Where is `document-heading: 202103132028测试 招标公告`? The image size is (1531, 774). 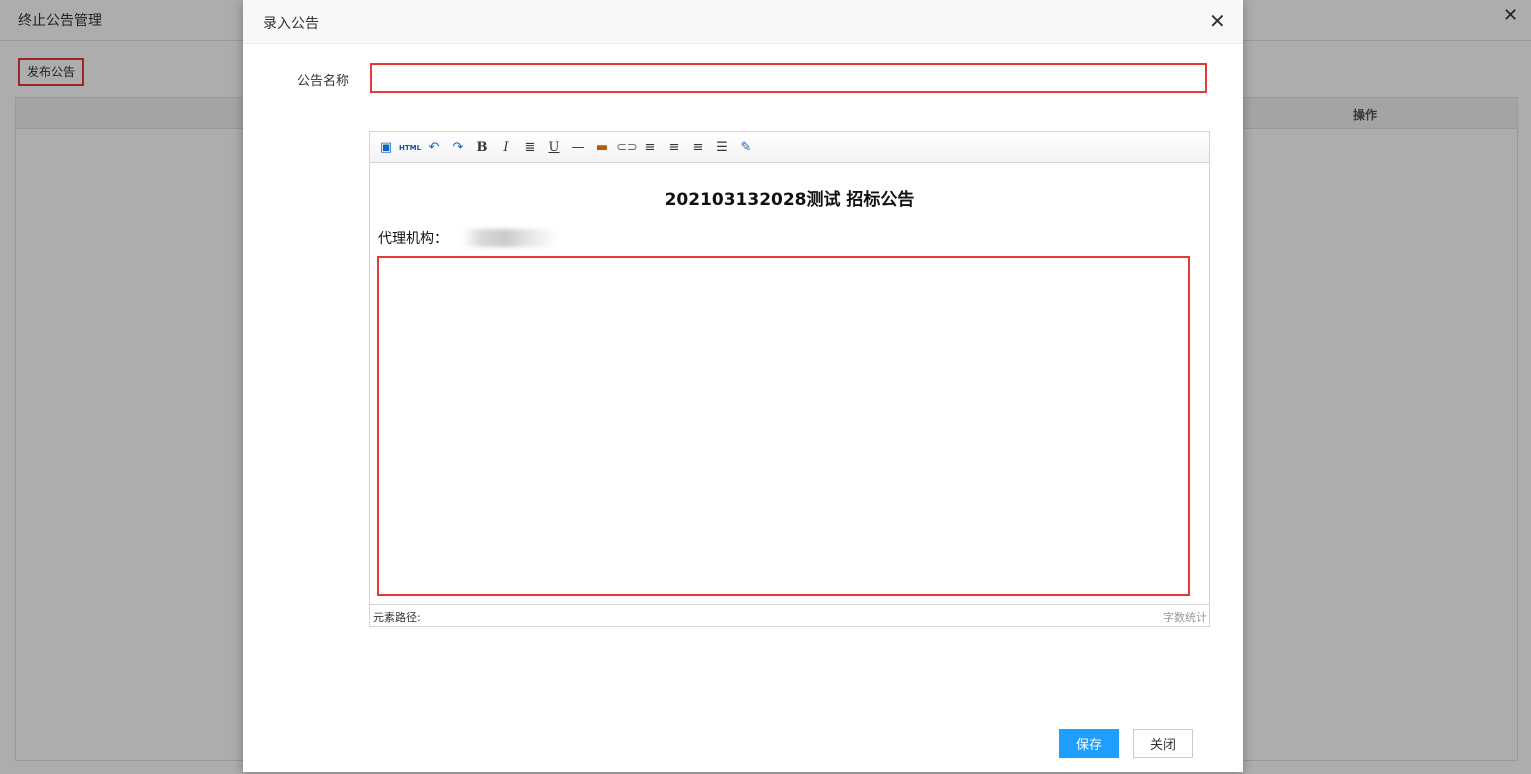
document-heading: 202103132028测试 招标公告 is located at coordinates (789, 200).